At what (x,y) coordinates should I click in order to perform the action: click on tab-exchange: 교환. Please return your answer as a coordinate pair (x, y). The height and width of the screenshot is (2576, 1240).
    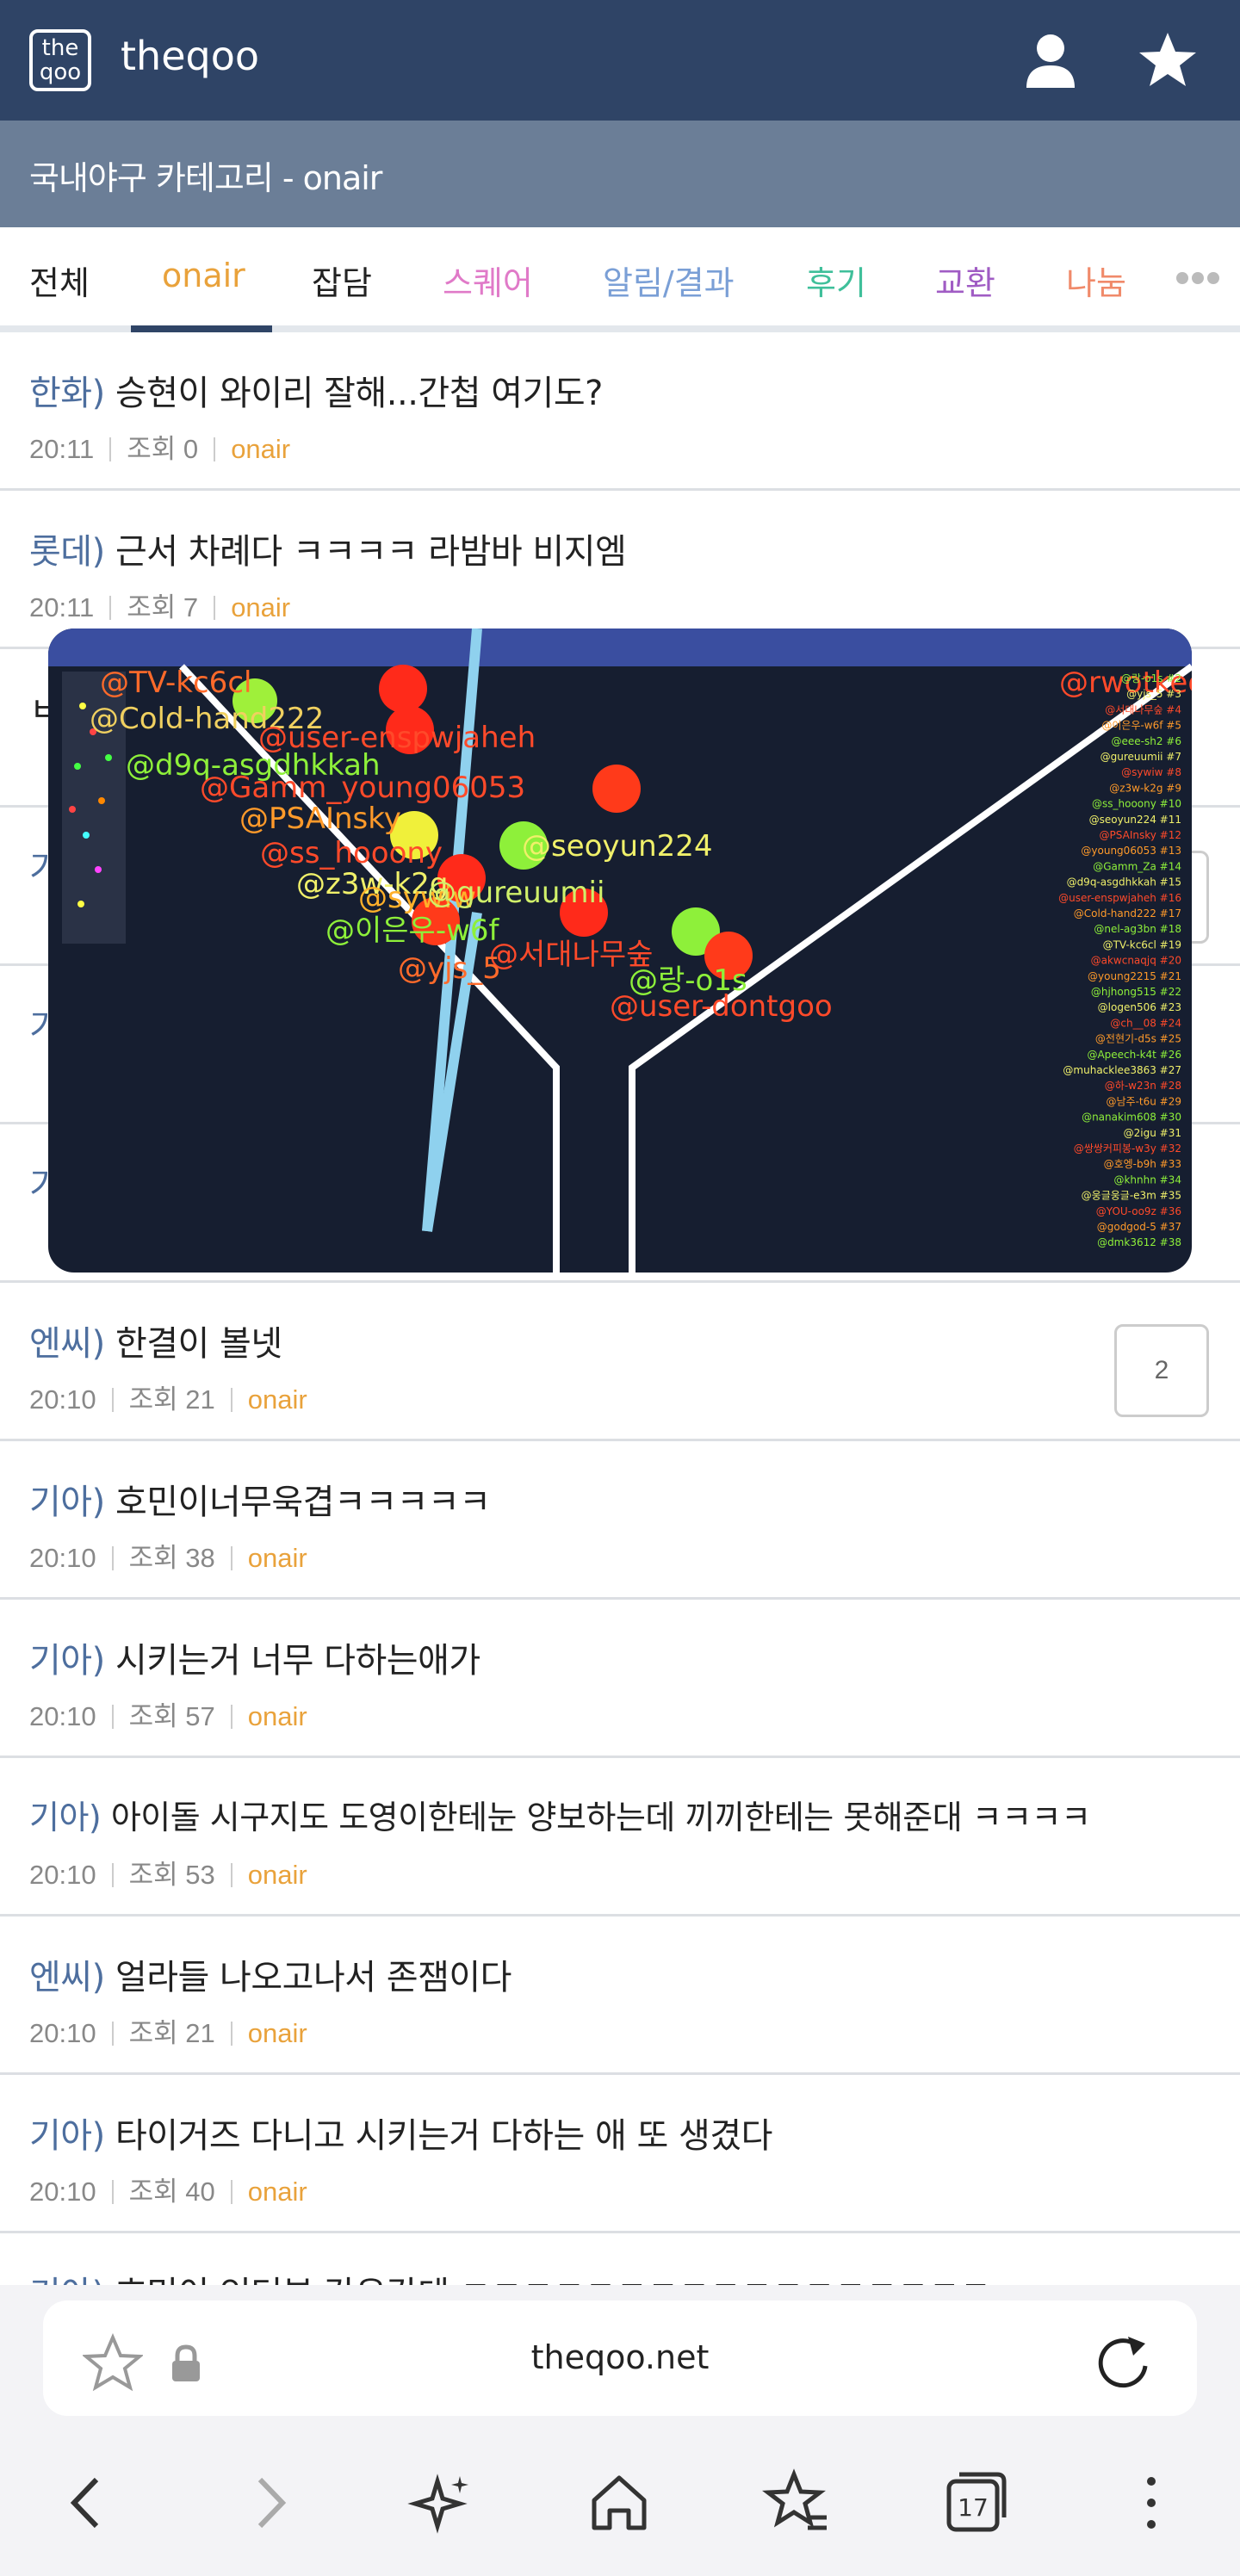
    Looking at the image, I should click on (965, 280).